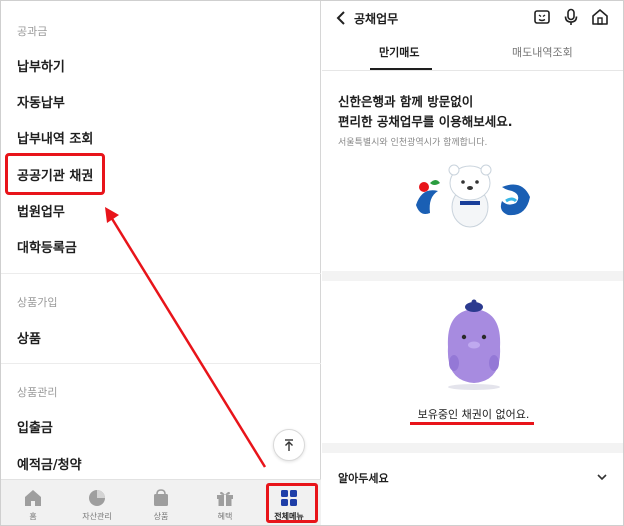 Image resolution: width=624 pixels, height=526 pixels. What do you see at coordinates (425, 121) in the screenshot?
I see `promo-headline-line2: 편리한 공채업무를 이용해보세요.` at bounding box center [425, 121].